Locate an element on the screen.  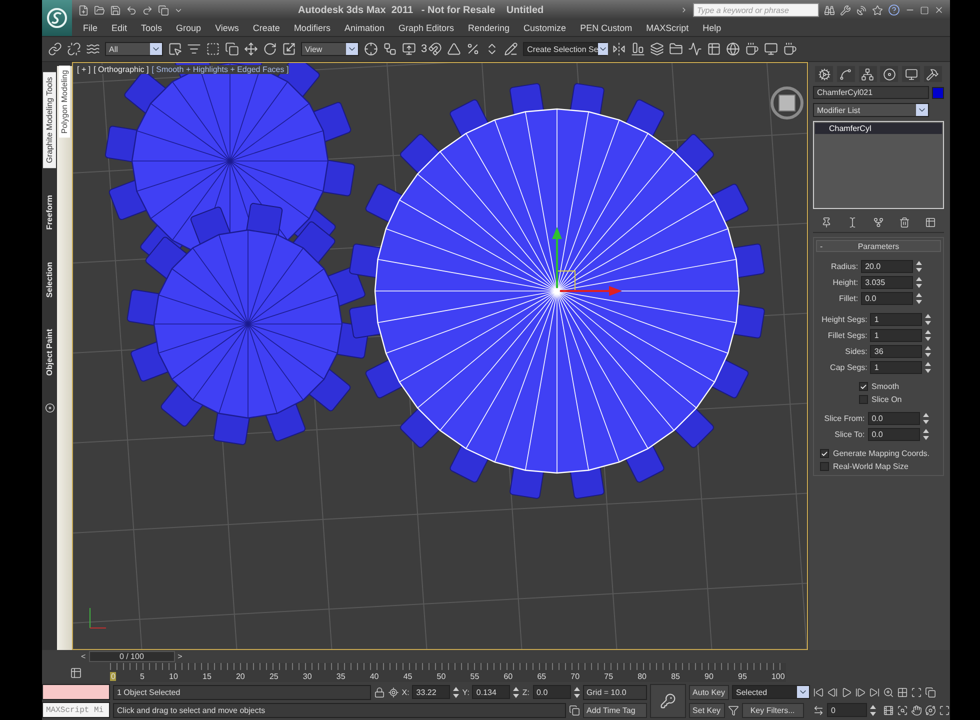
named-selection-field: Create Selection Se is located at coordinates (565, 49).